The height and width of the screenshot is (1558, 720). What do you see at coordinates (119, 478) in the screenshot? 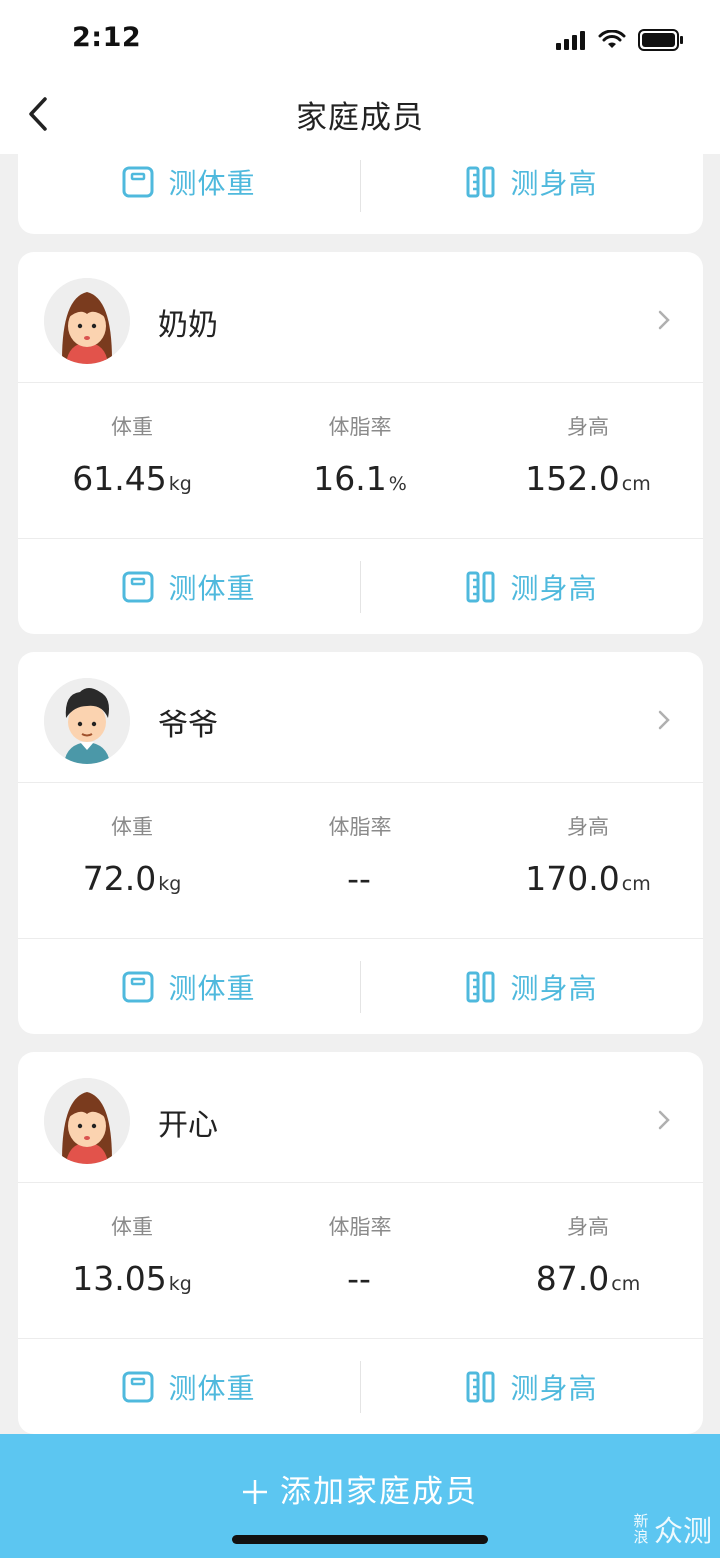
I see `weight-value: 61.45` at bounding box center [119, 478].